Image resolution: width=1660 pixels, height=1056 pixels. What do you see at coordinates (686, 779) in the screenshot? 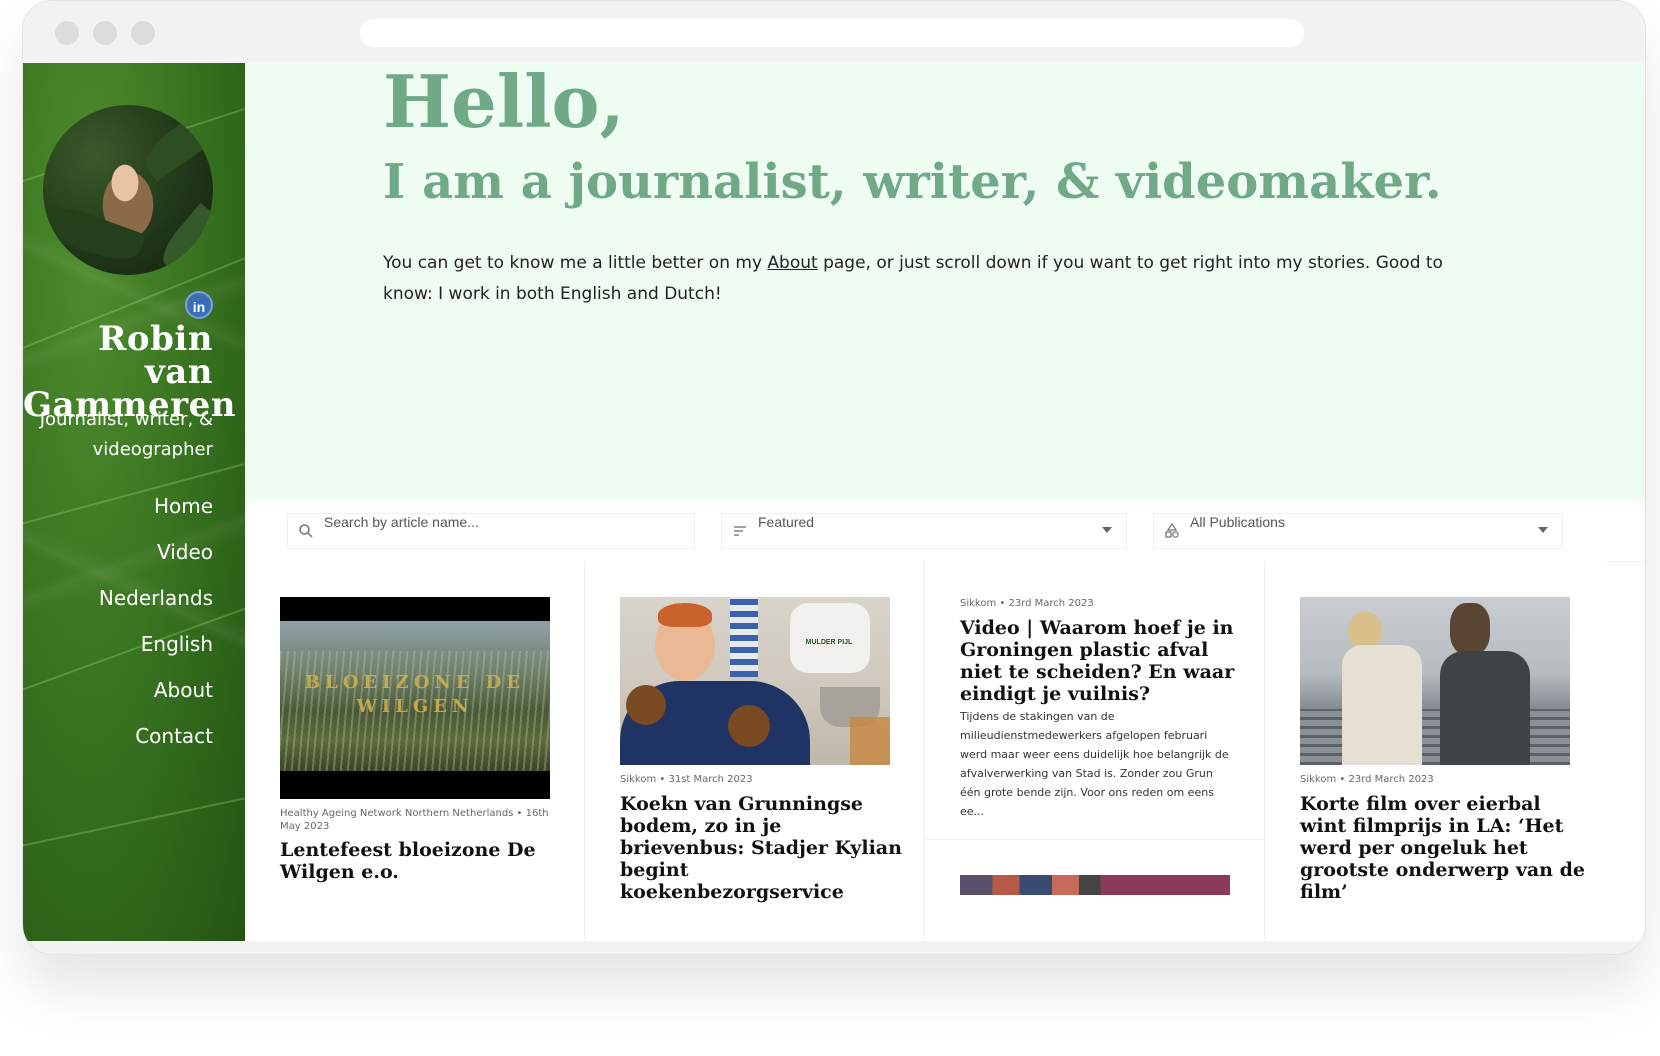
I see `article-meta: Sikkom • 31st March 2023` at bounding box center [686, 779].